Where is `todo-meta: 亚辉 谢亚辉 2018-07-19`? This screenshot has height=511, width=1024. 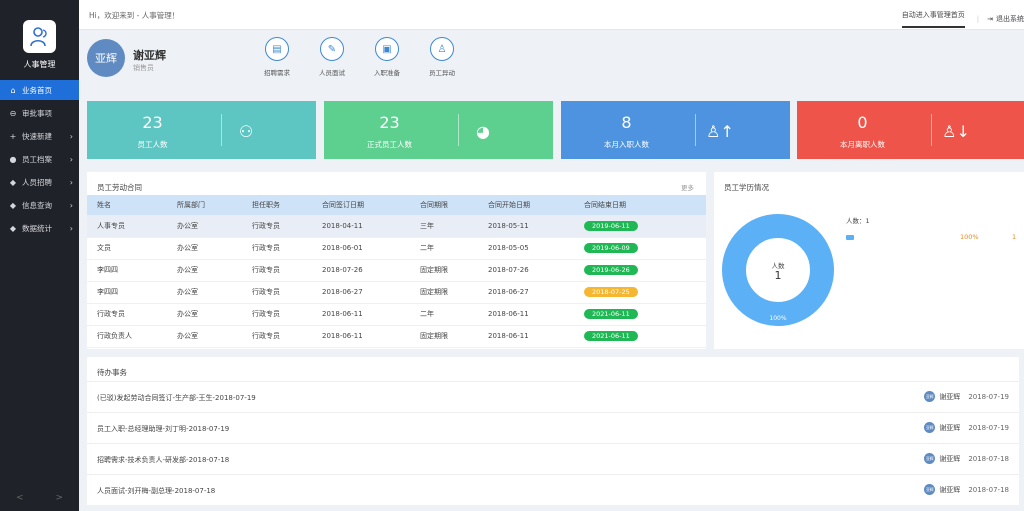 todo-meta: 亚辉 谢亚辉 2018-07-19 is located at coordinates (966, 427).